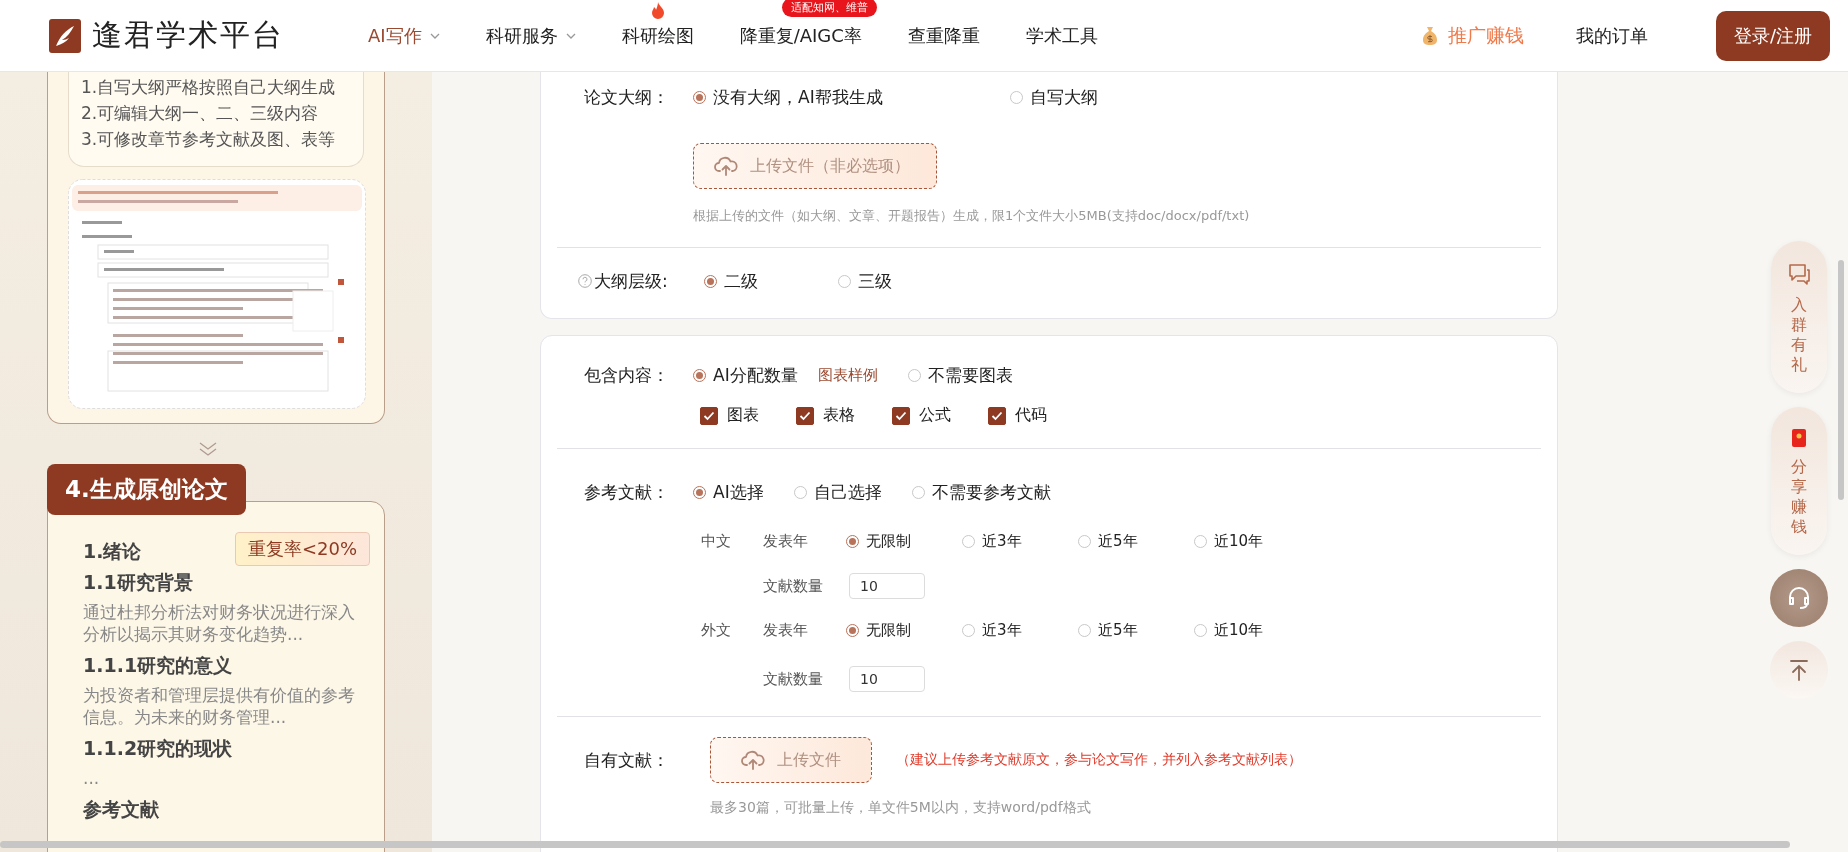 Image resolution: width=1848 pixels, height=852 pixels. I want to click on hint-text: 根据上传的文件（如大纲、文章、开题报告）生成，限1个文件大小5MB(支持doc/docx/pdf/txt), so click(971, 216).